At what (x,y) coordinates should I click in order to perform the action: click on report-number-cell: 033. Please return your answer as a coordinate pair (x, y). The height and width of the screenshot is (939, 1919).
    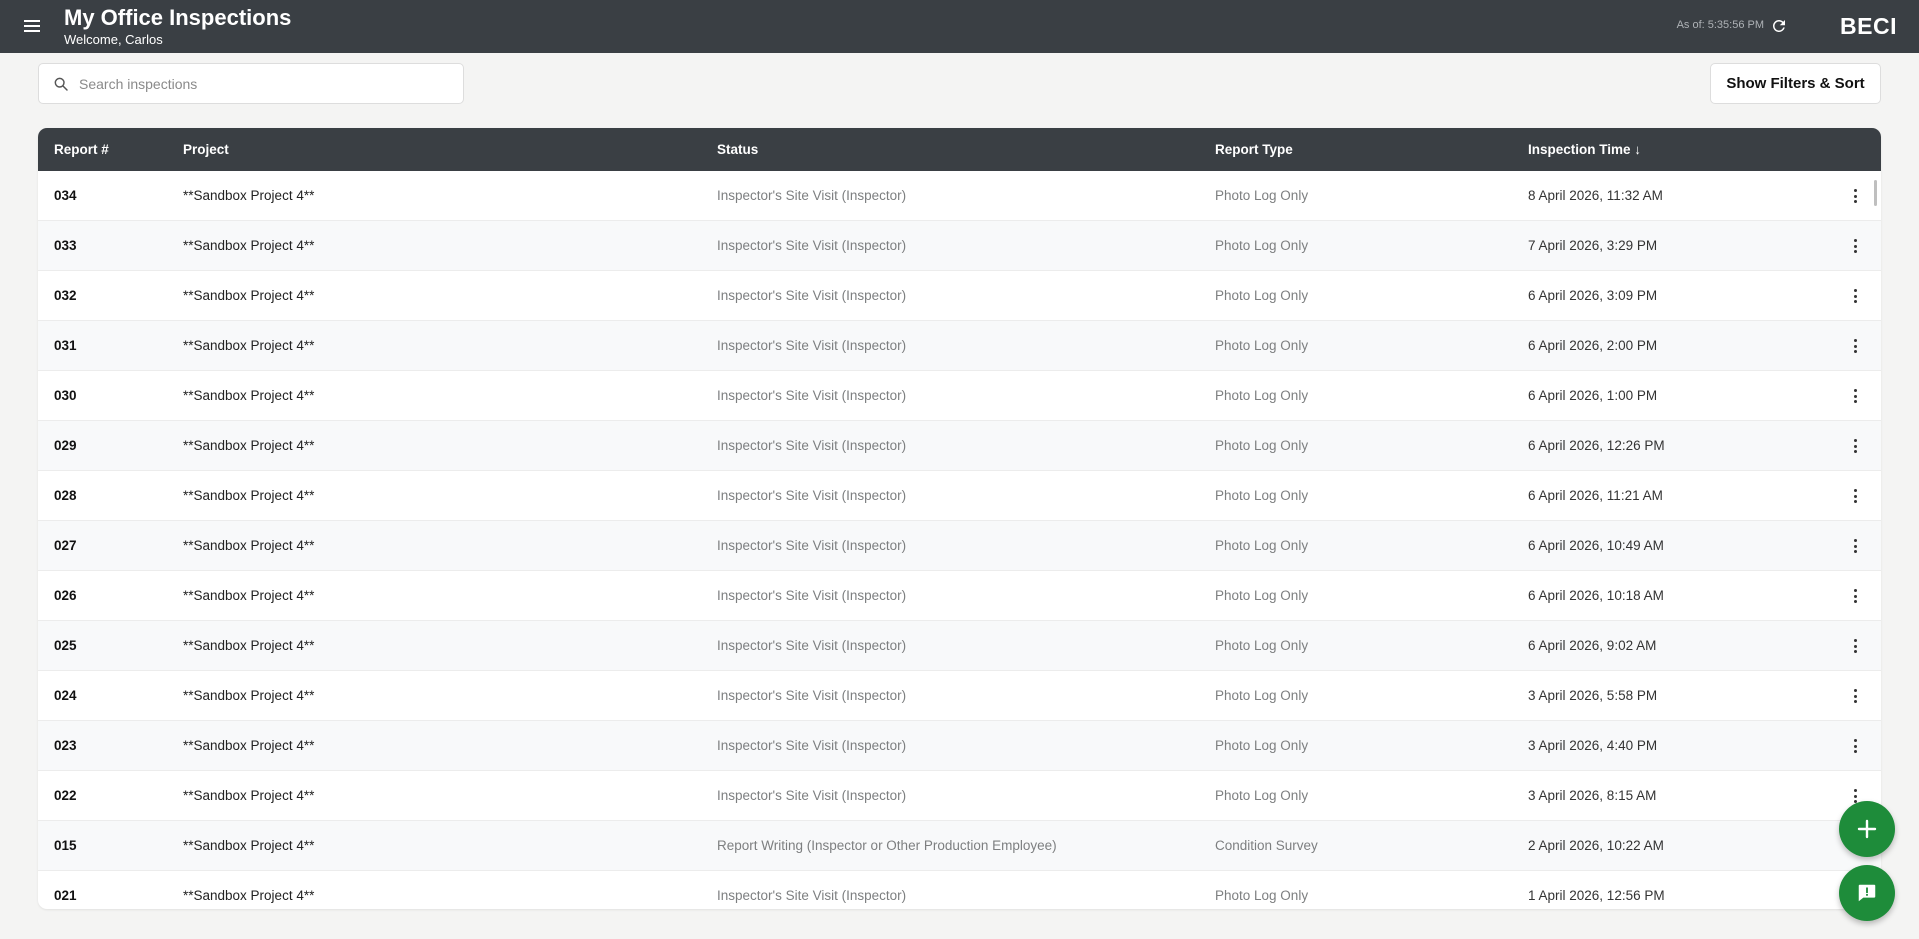
    Looking at the image, I should click on (65, 245).